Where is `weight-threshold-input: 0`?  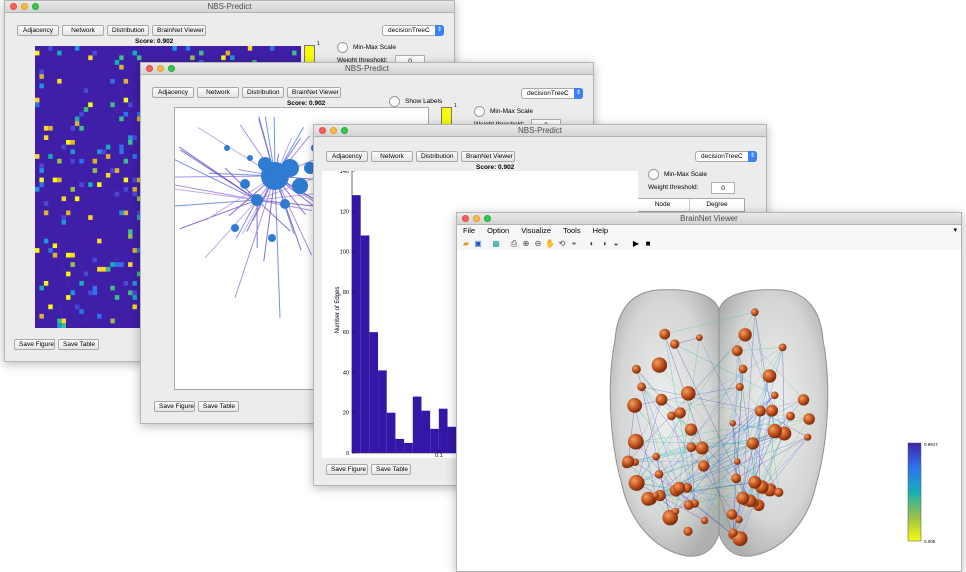 weight-threshold-input: 0 is located at coordinates (723, 188).